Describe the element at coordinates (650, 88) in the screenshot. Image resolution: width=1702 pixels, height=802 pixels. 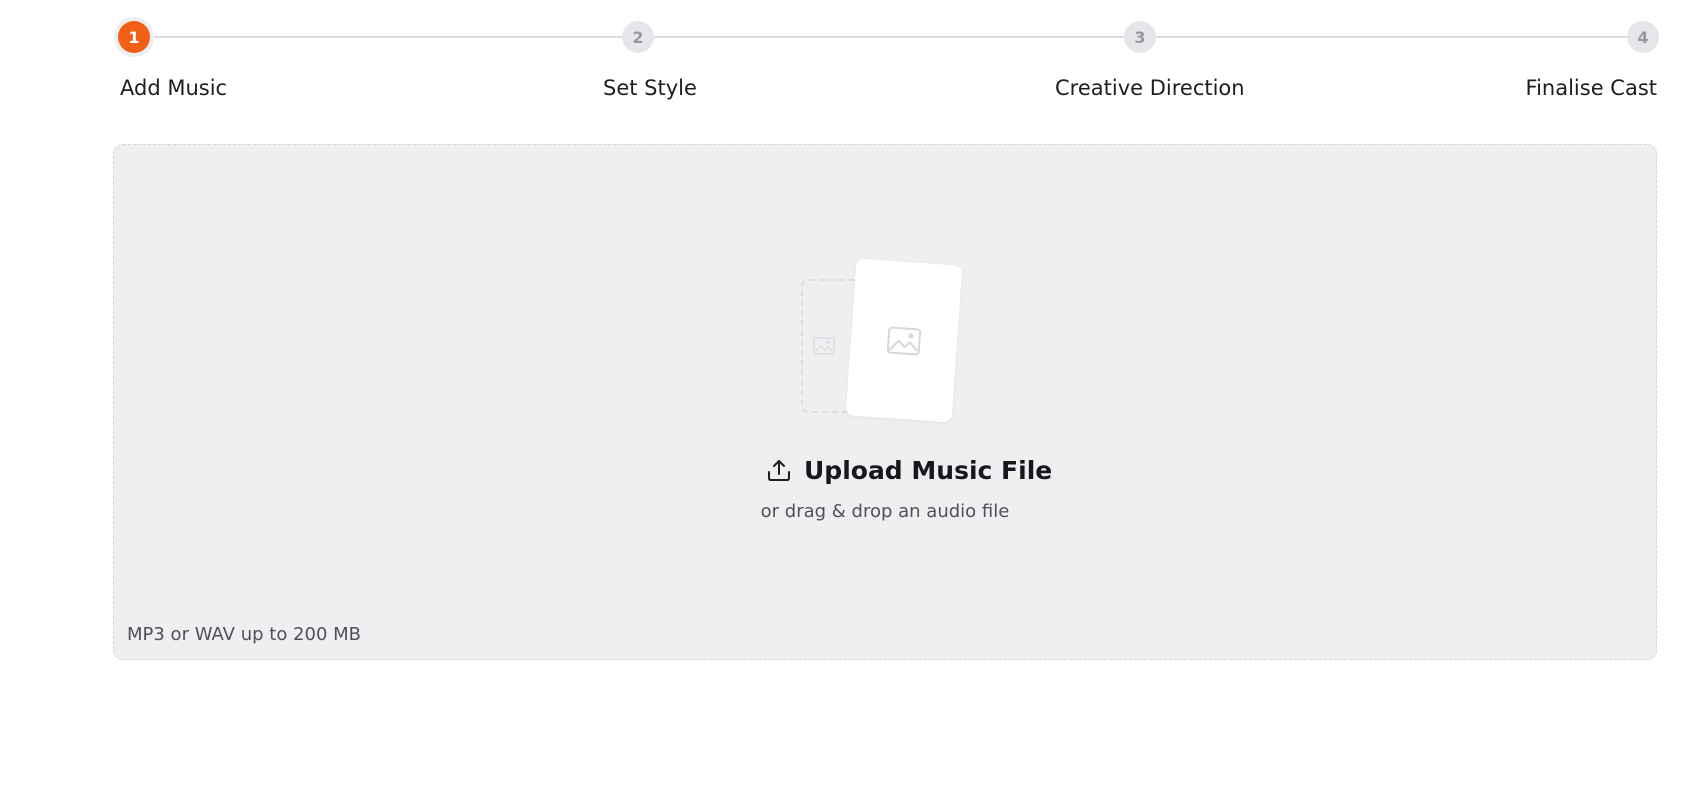
I see `step-2-label: Set Style` at that location.